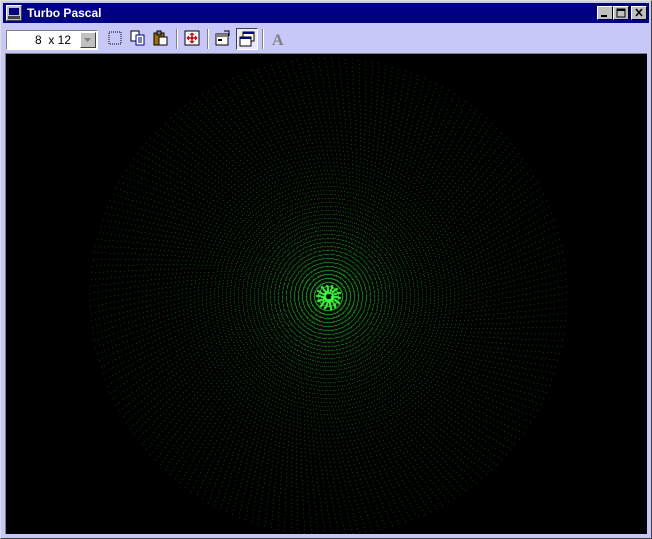 This screenshot has width=652, height=539. I want to click on font-size-select: 8 x 12, so click(52, 40).